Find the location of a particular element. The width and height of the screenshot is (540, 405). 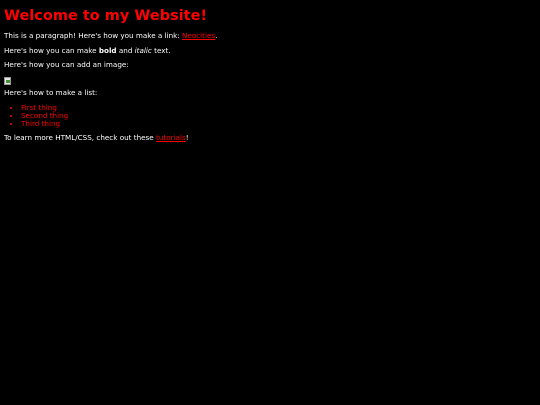

item-list: First thing Second thing Third thing is located at coordinates (272, 115).